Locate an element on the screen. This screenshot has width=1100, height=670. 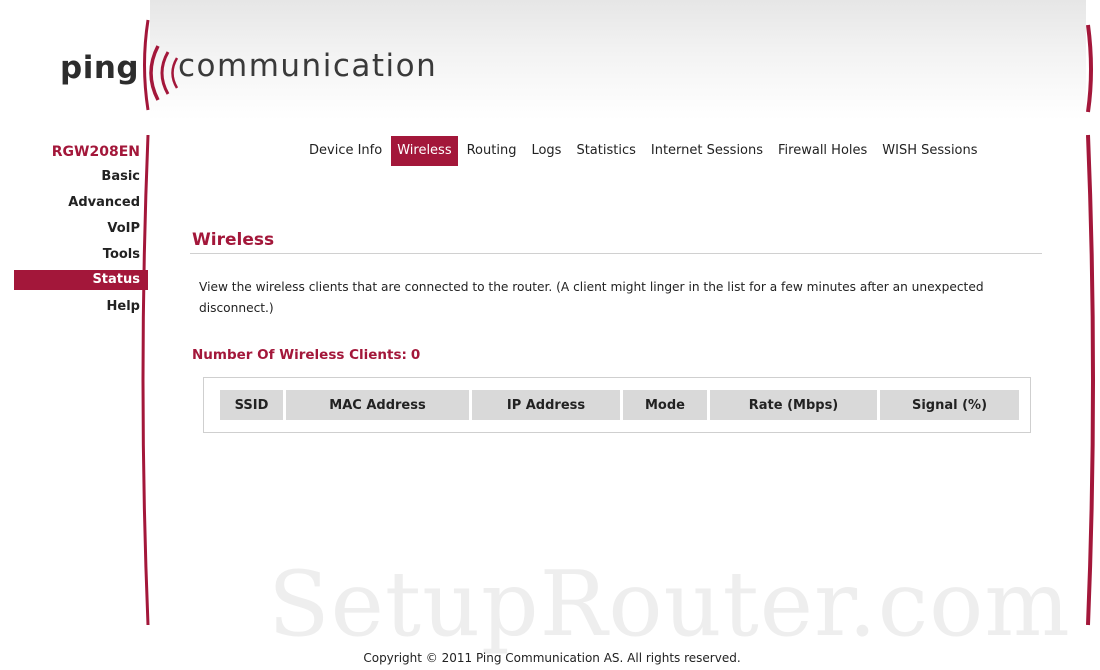
title-divider is located at coordinates (616, 253).